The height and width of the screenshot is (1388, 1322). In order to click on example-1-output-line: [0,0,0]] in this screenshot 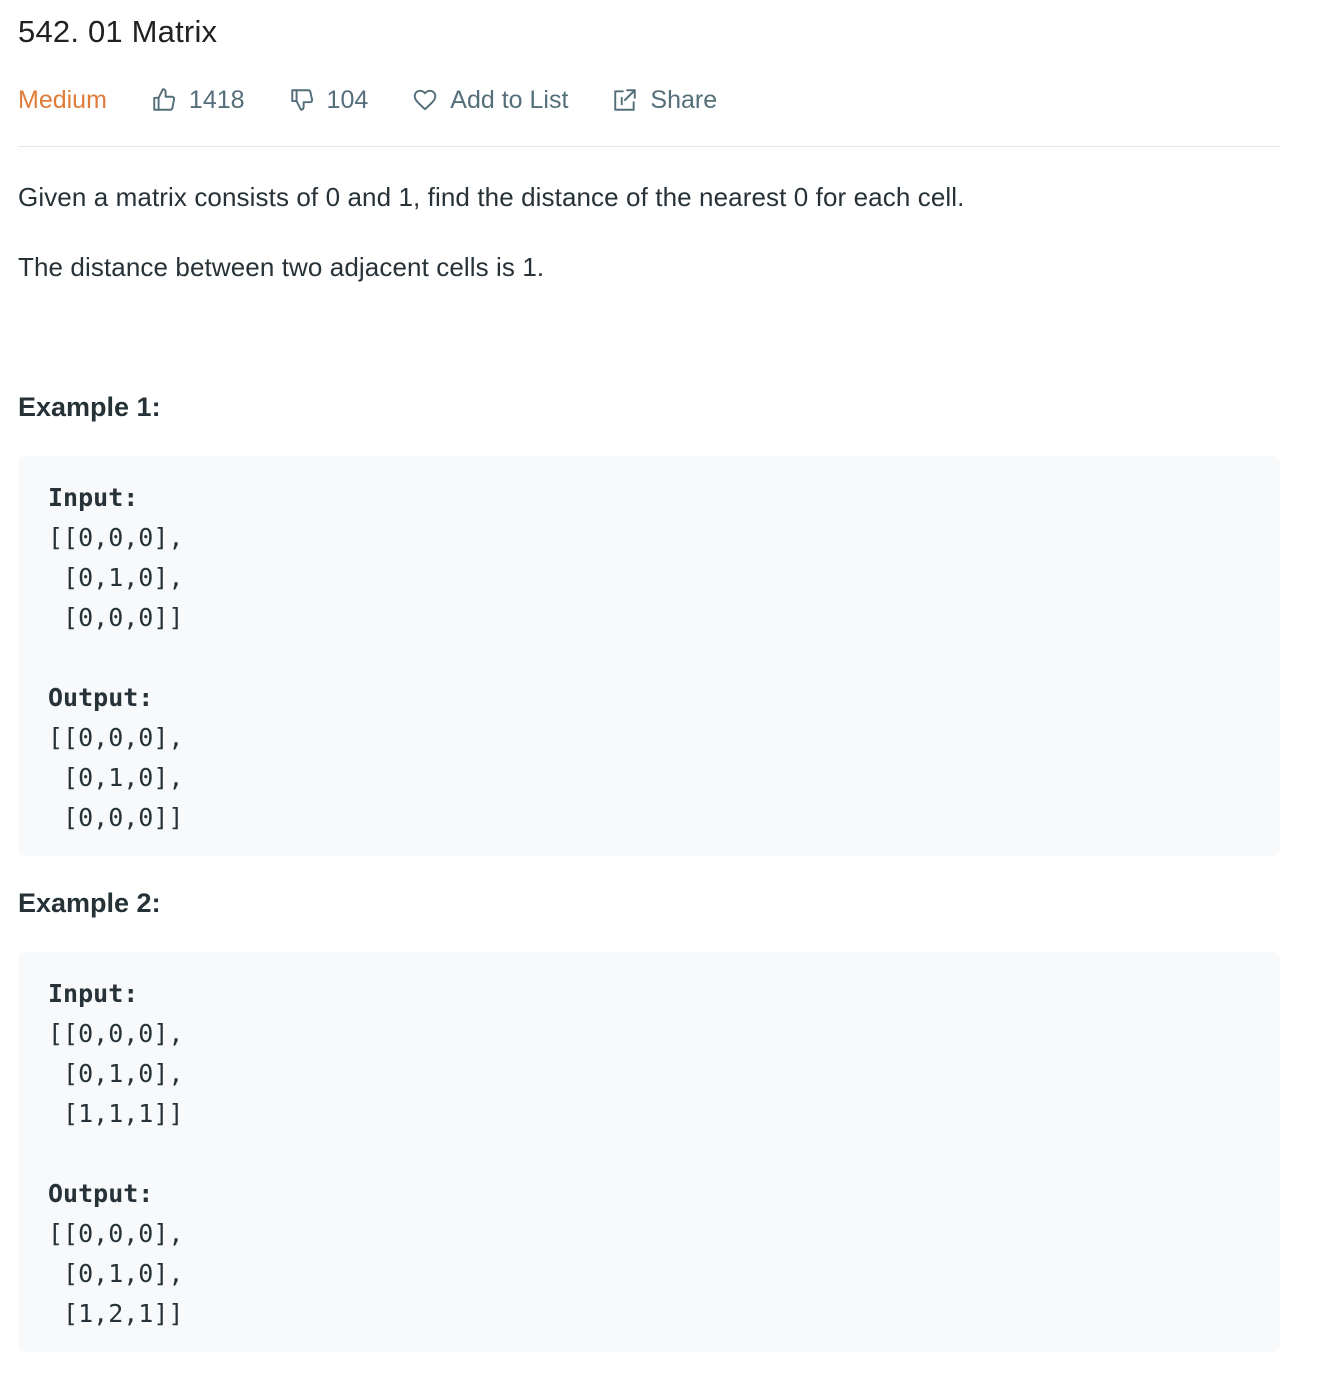, I will do `click(116, 817)`.